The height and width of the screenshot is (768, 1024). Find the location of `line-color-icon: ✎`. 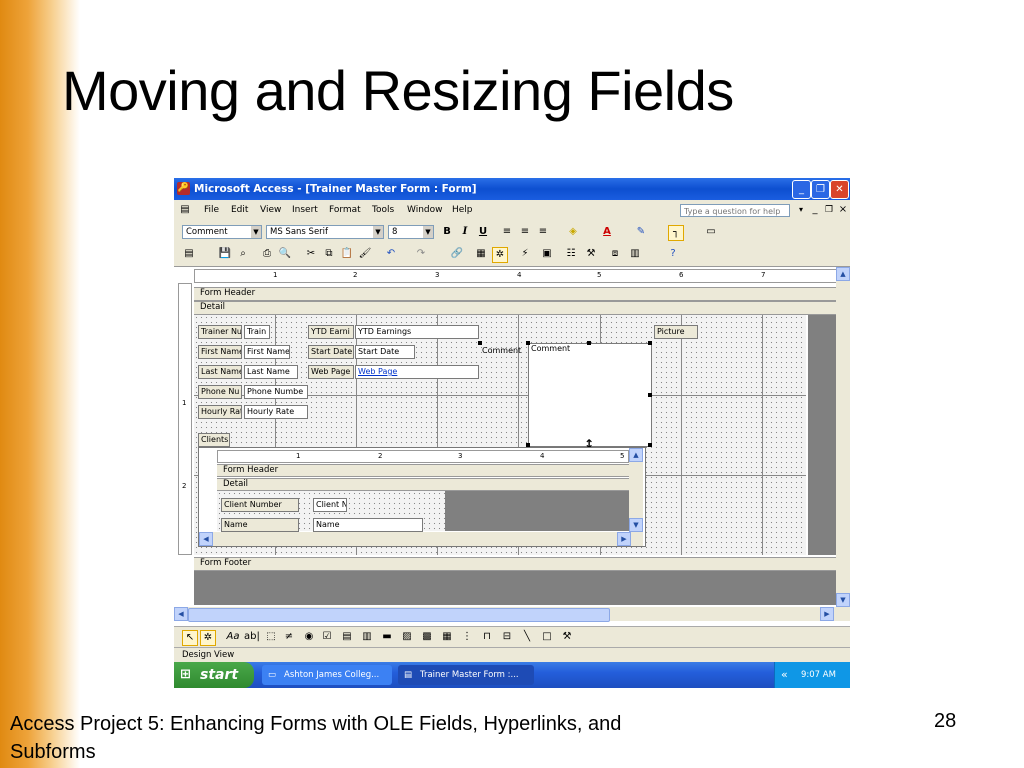

line-color-icon: ✎ is located at coordinates (641, 232).